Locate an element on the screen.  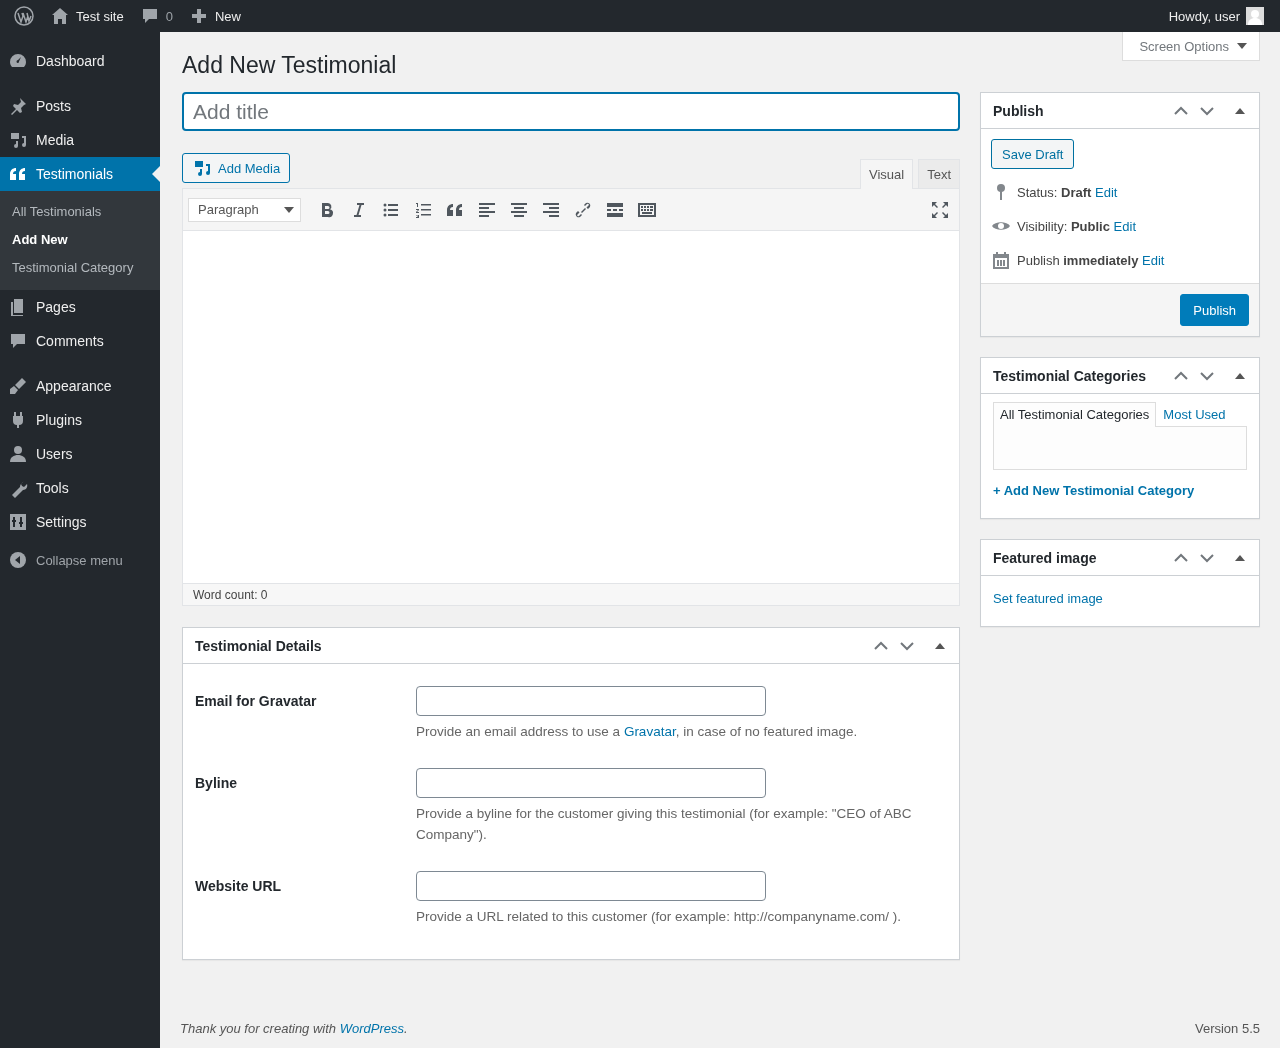
sidebar-item: Pages is located at coordinates (80, 307).